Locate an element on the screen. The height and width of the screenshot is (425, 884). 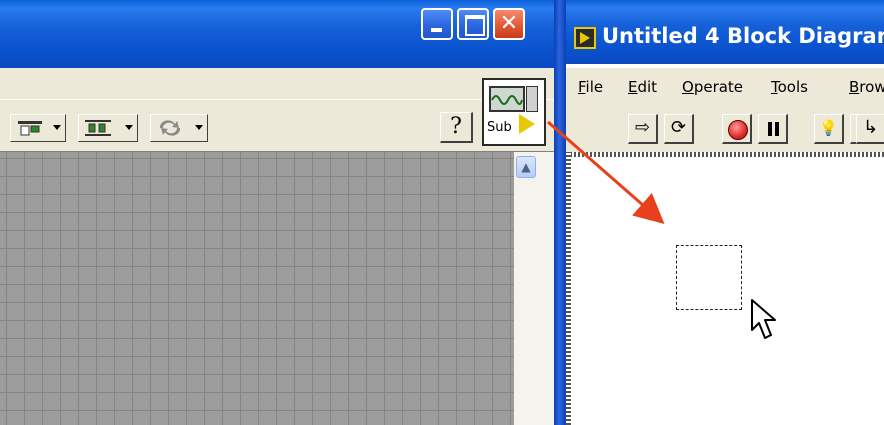
run-continuously-button: ⟳ is located at coordinates (679, 129).